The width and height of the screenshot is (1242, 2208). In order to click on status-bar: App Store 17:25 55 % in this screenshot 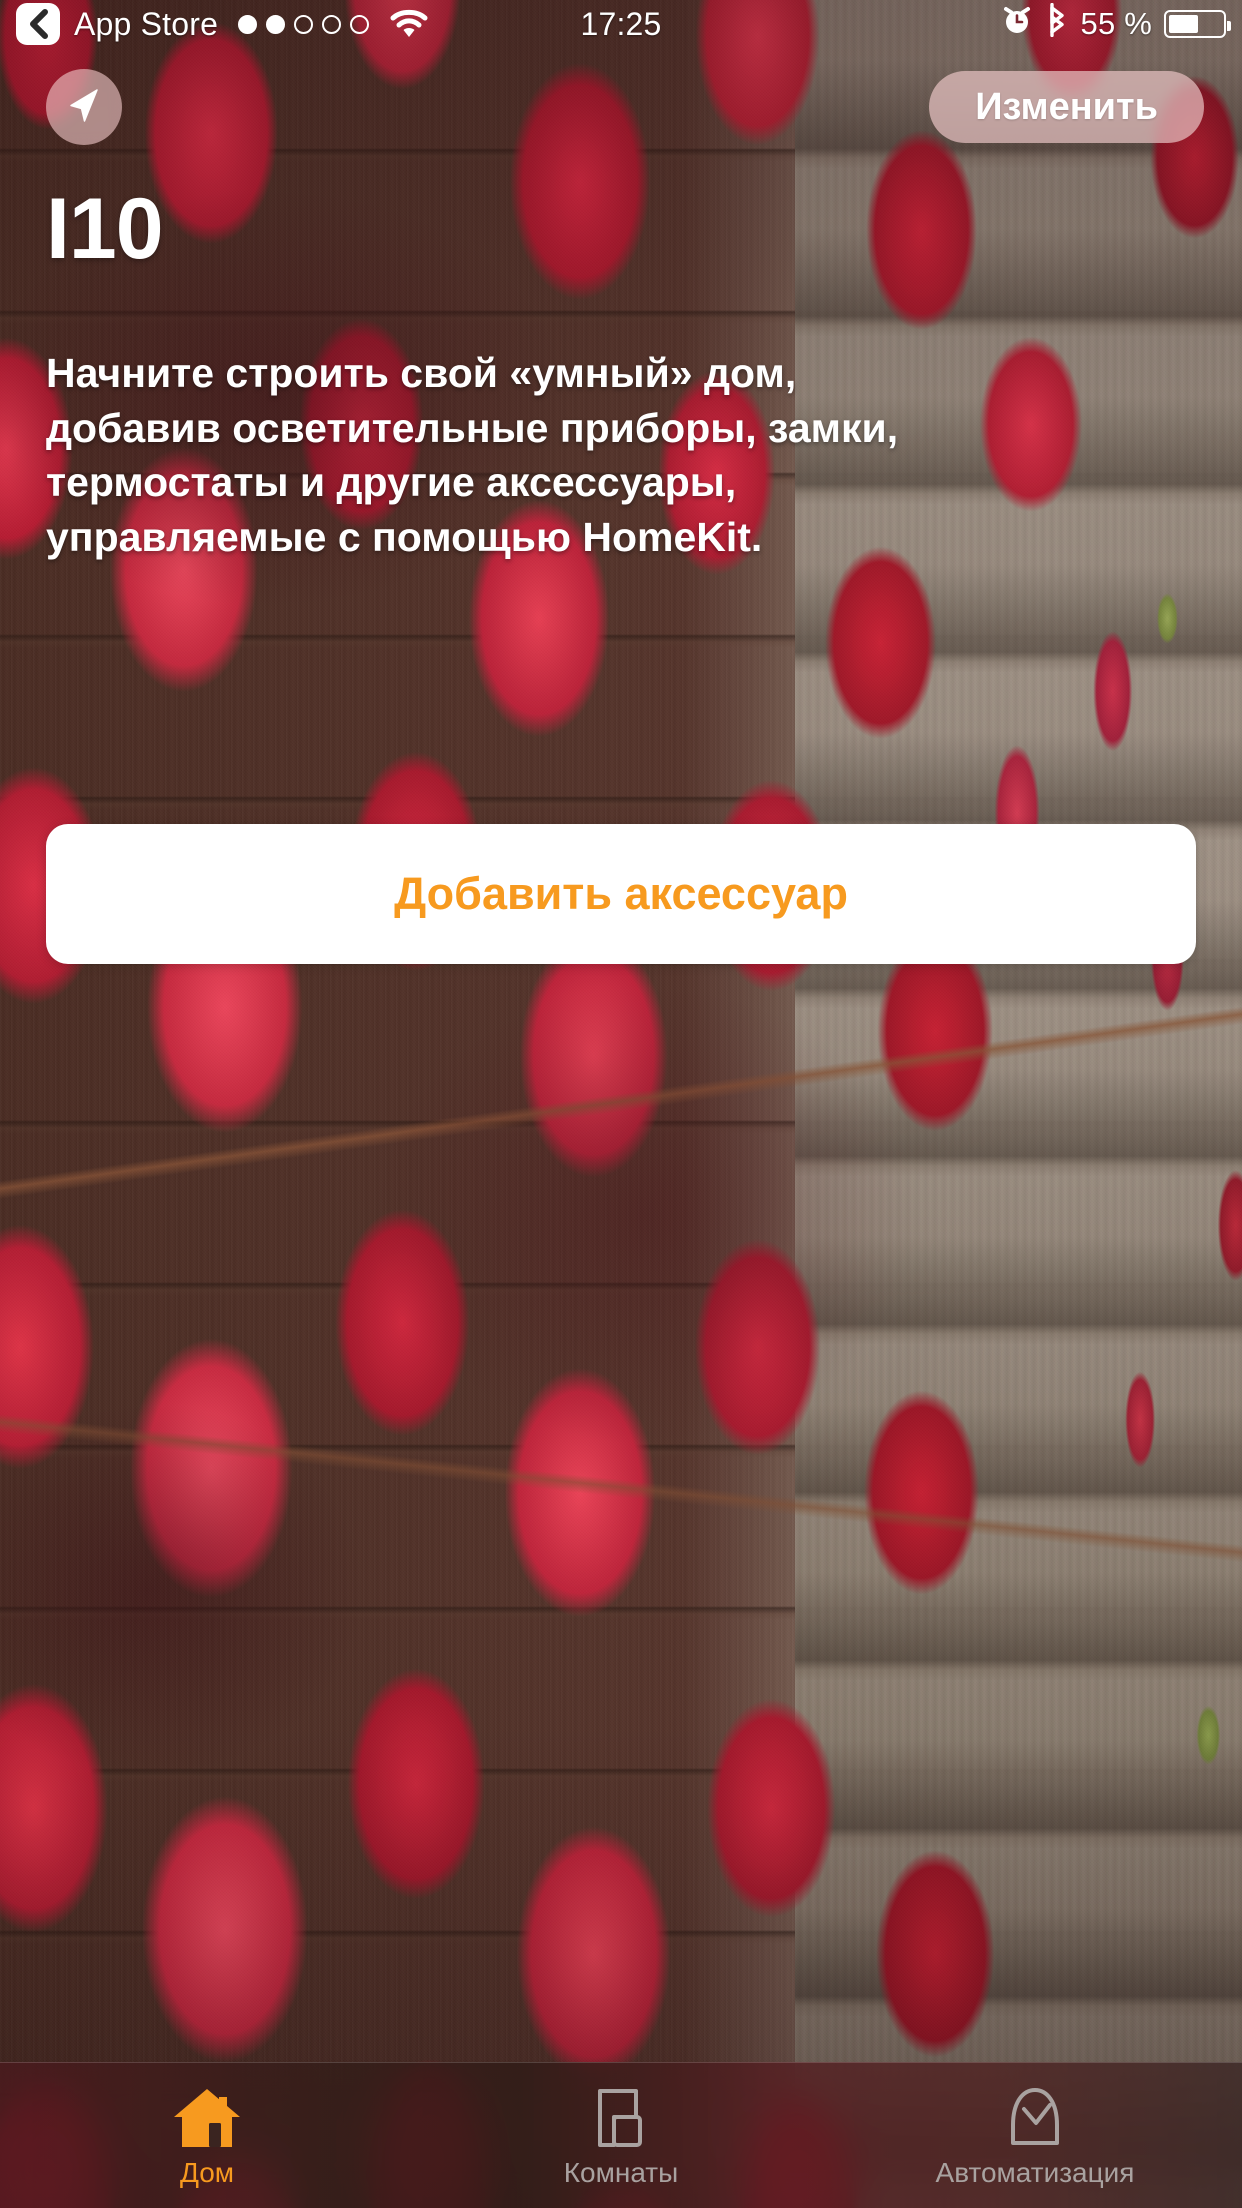, I will do `click(621, 24)`.